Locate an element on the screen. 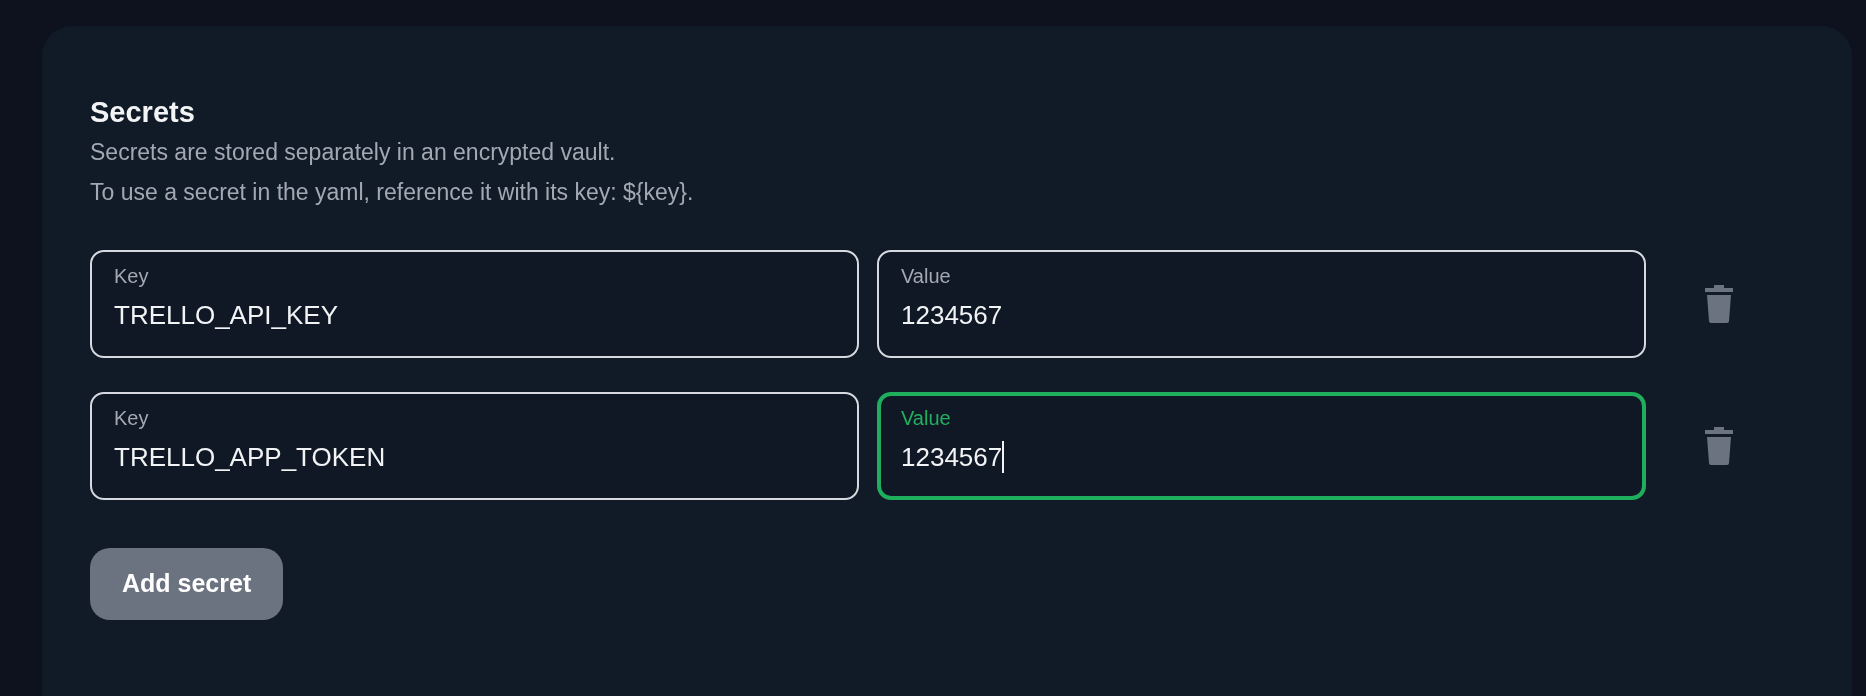 The image size is (1866, 696). description-text: Secrets are stored separately in an encrypted vault. is located at coordinates (353, 152).